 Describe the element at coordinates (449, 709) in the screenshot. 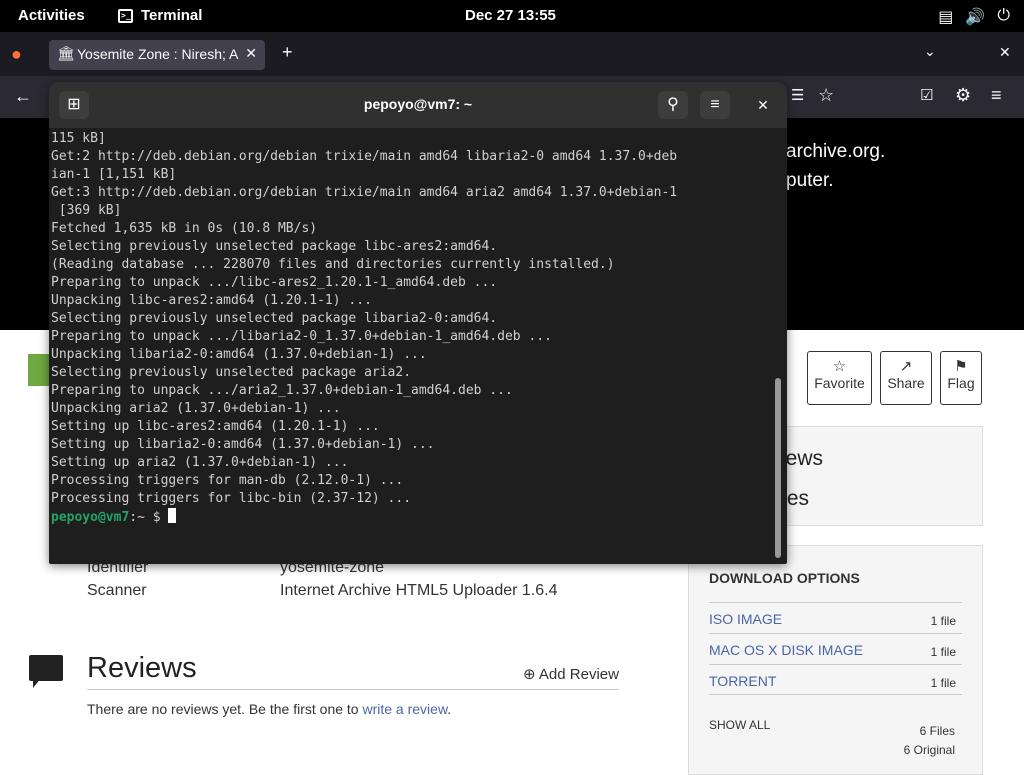

I see `no-reviews-suffix: .` at that location.